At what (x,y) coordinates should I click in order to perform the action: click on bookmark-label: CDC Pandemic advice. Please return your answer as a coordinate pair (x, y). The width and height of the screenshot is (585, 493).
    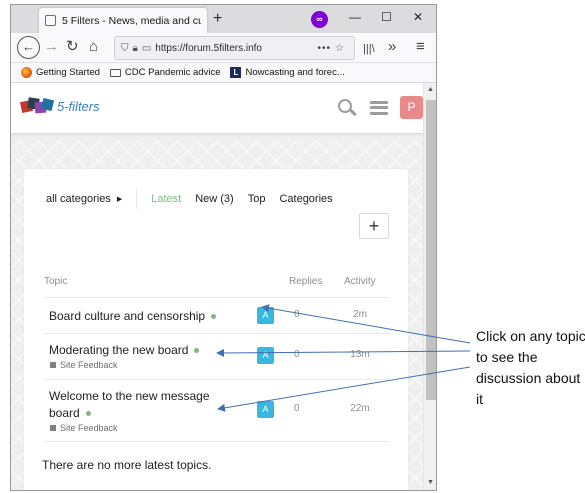
    Looking at the image, I should click on (172, 72).